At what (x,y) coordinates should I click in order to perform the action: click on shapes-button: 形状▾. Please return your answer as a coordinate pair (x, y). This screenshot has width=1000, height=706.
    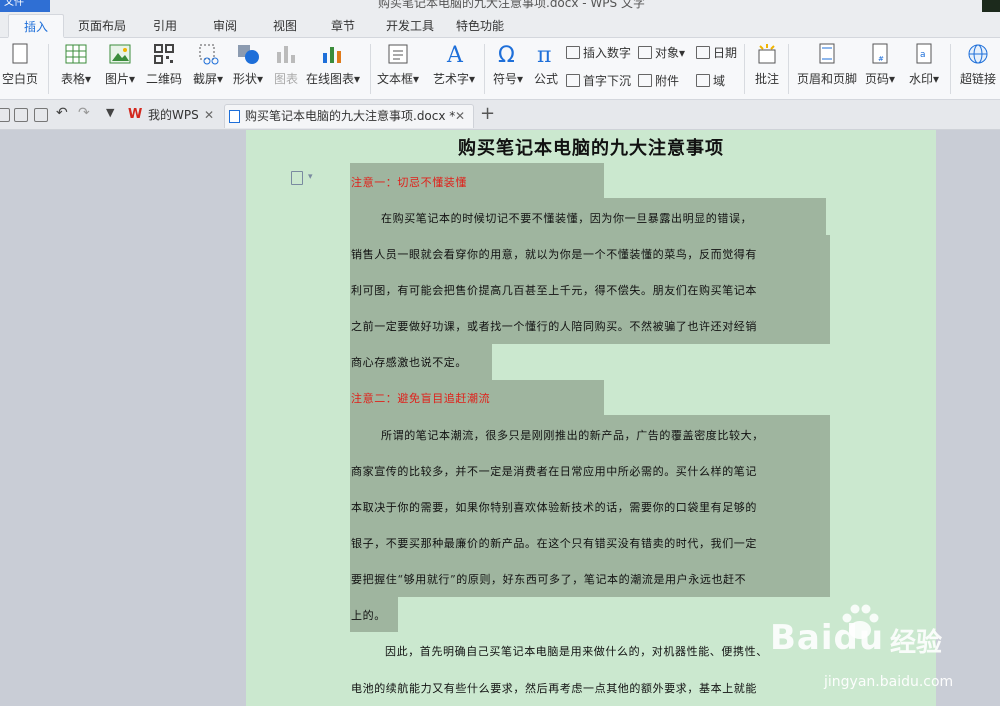
    Looking at the image, I should click on (248, 64).